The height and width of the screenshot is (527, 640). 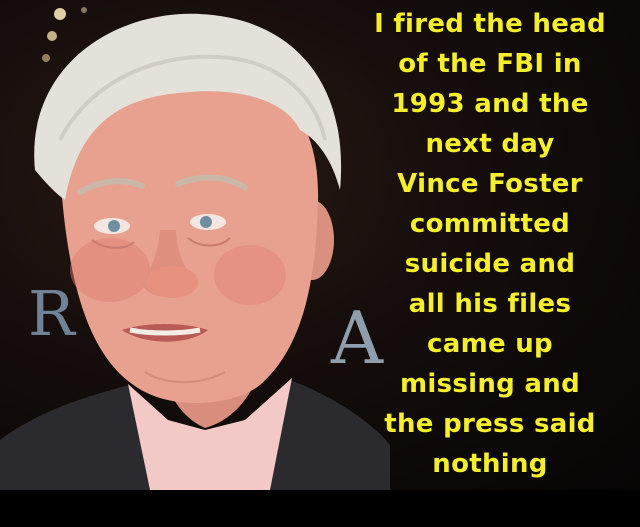 I want to click on quote-line: the press said, so click(x=490, y=424).